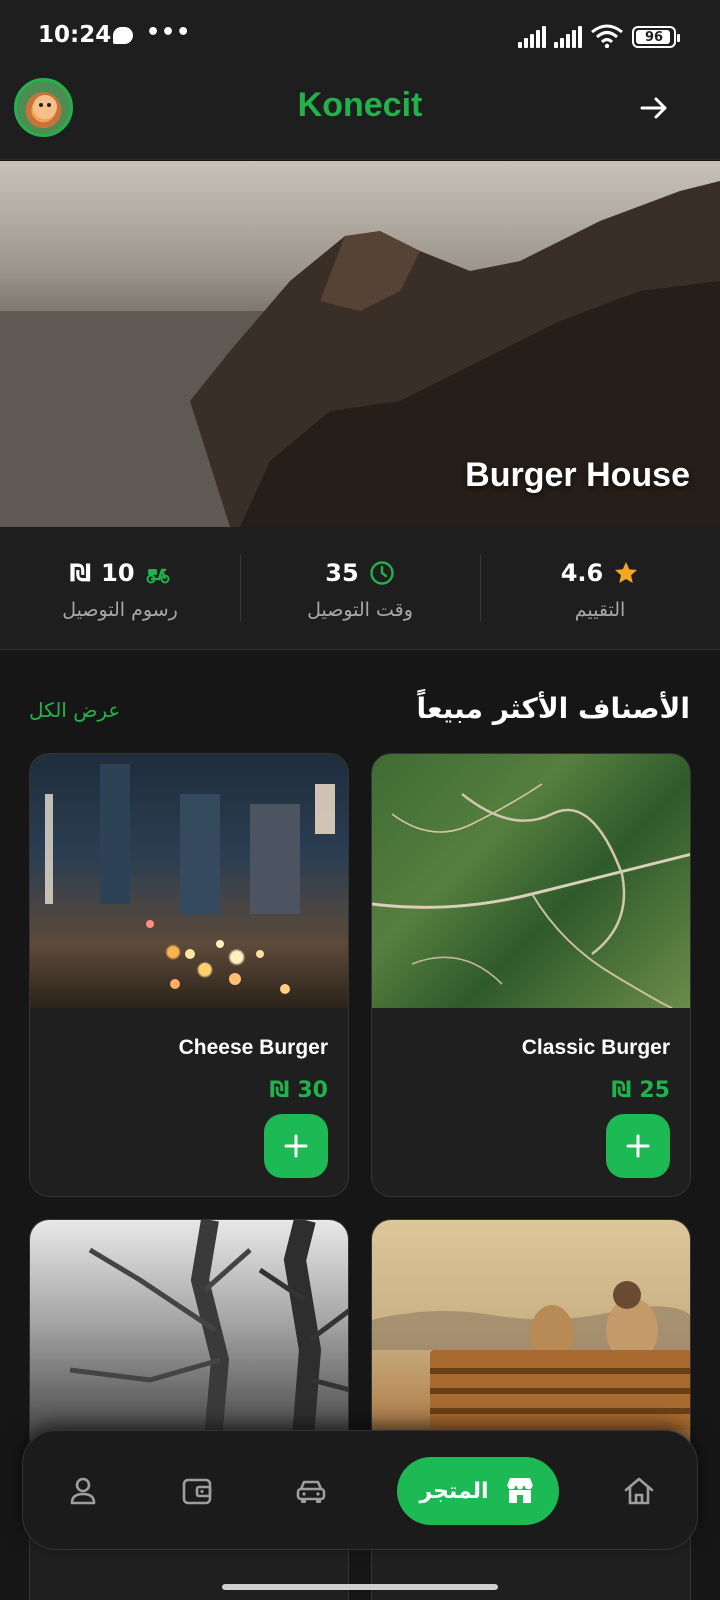  I want to click on rating-label: التقييم, so click(600, 610).